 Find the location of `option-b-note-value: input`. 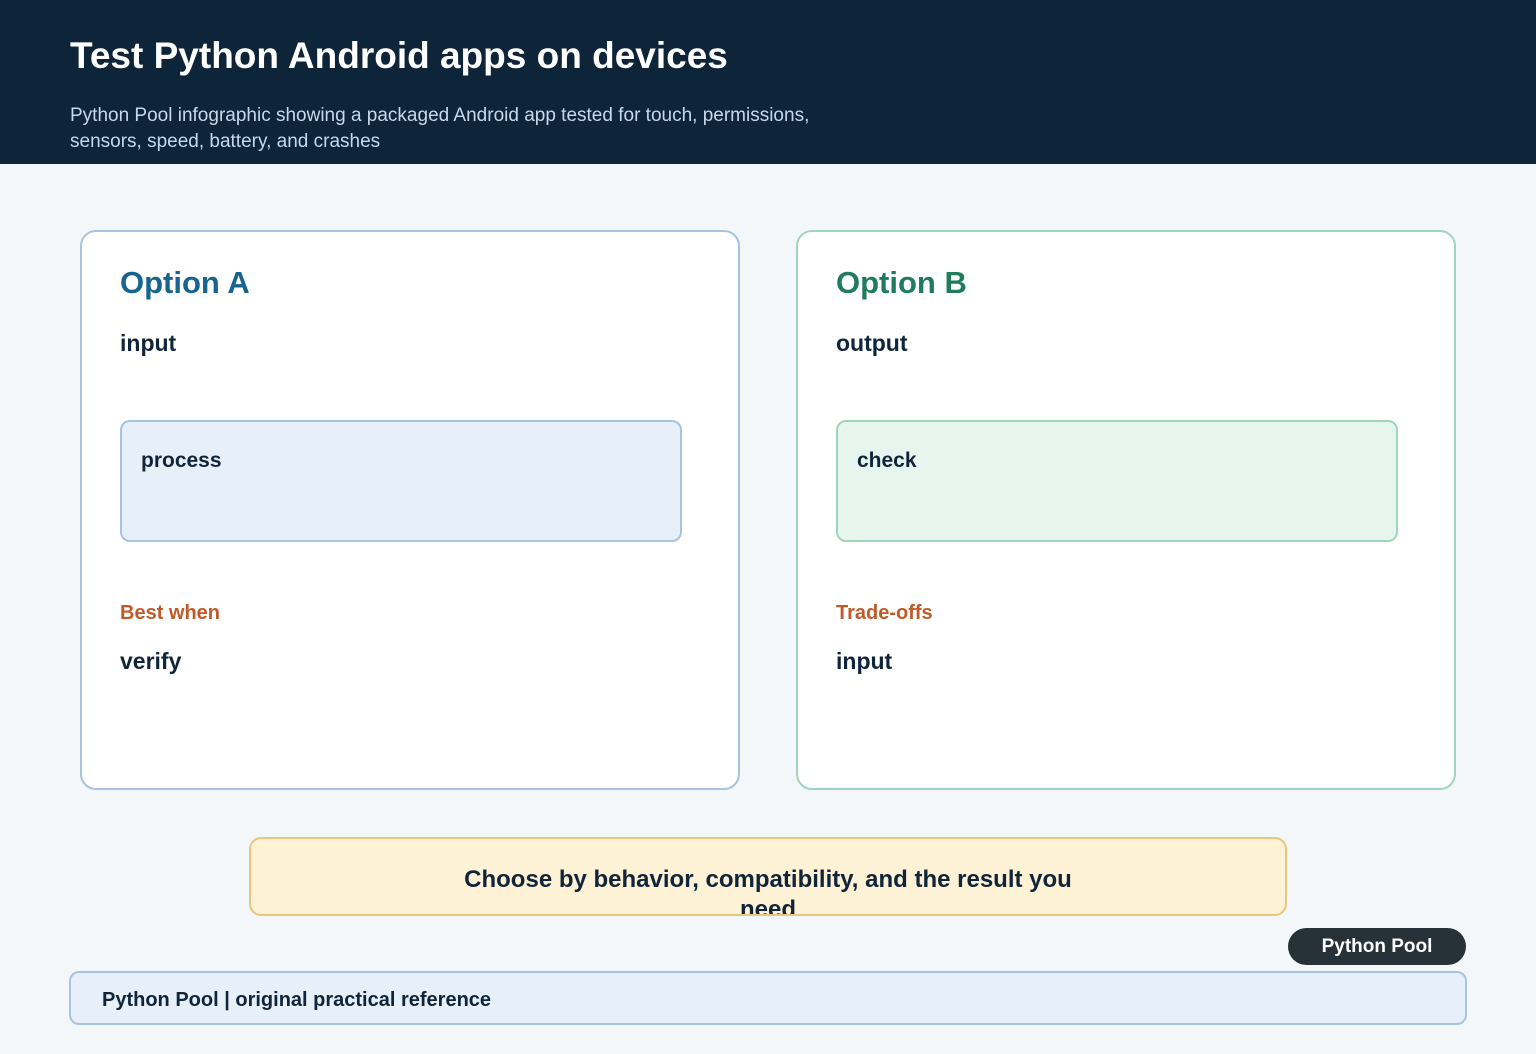

option-b-note-value: input is located at coordinates (864, 661).